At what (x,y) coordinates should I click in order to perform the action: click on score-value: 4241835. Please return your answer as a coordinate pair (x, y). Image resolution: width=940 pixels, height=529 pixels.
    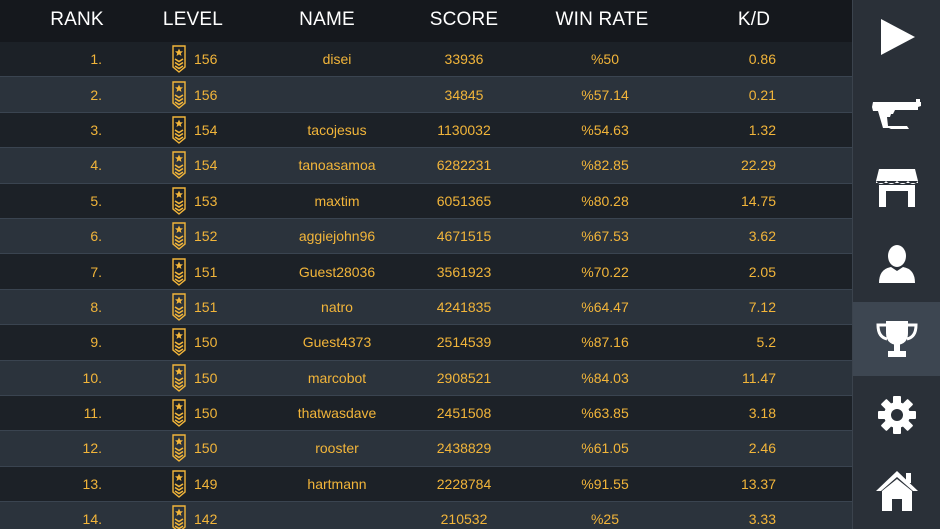
    Looking at the image, I should click on (464, 306).